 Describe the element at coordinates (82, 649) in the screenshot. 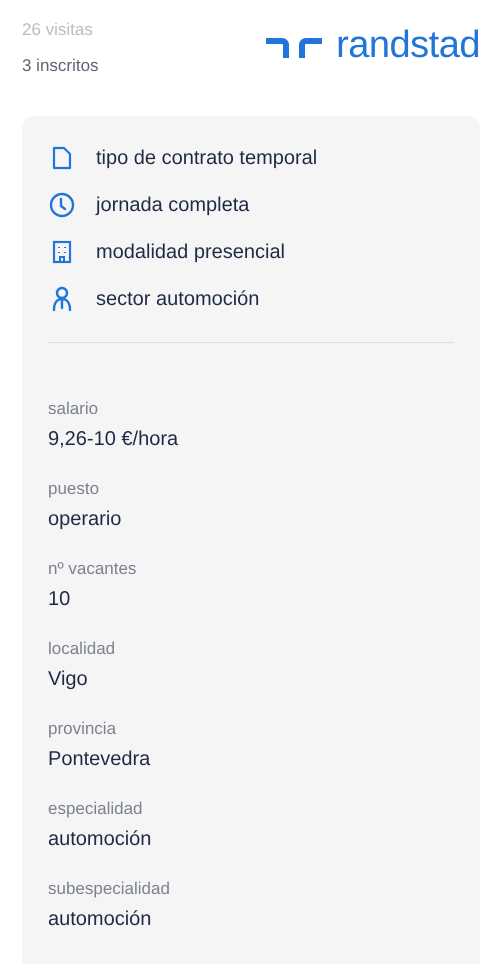

I see `field-label: localidad` at that location.